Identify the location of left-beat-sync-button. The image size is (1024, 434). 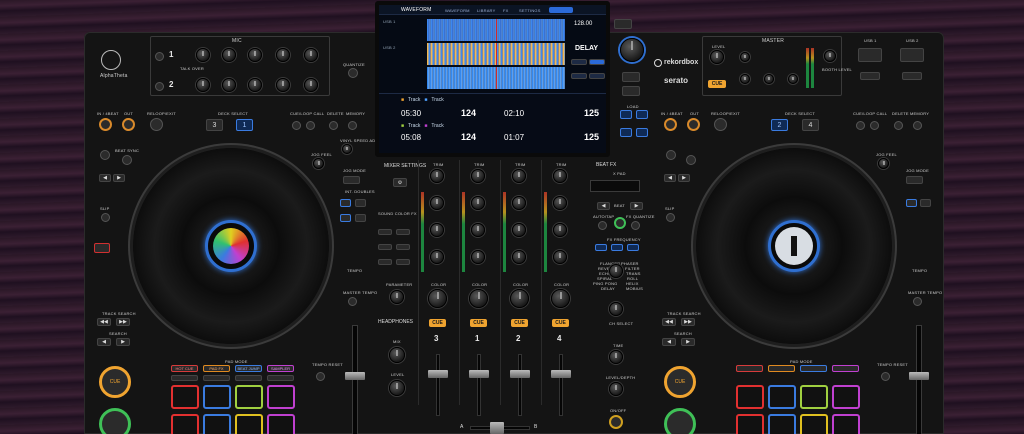
(105, 155).